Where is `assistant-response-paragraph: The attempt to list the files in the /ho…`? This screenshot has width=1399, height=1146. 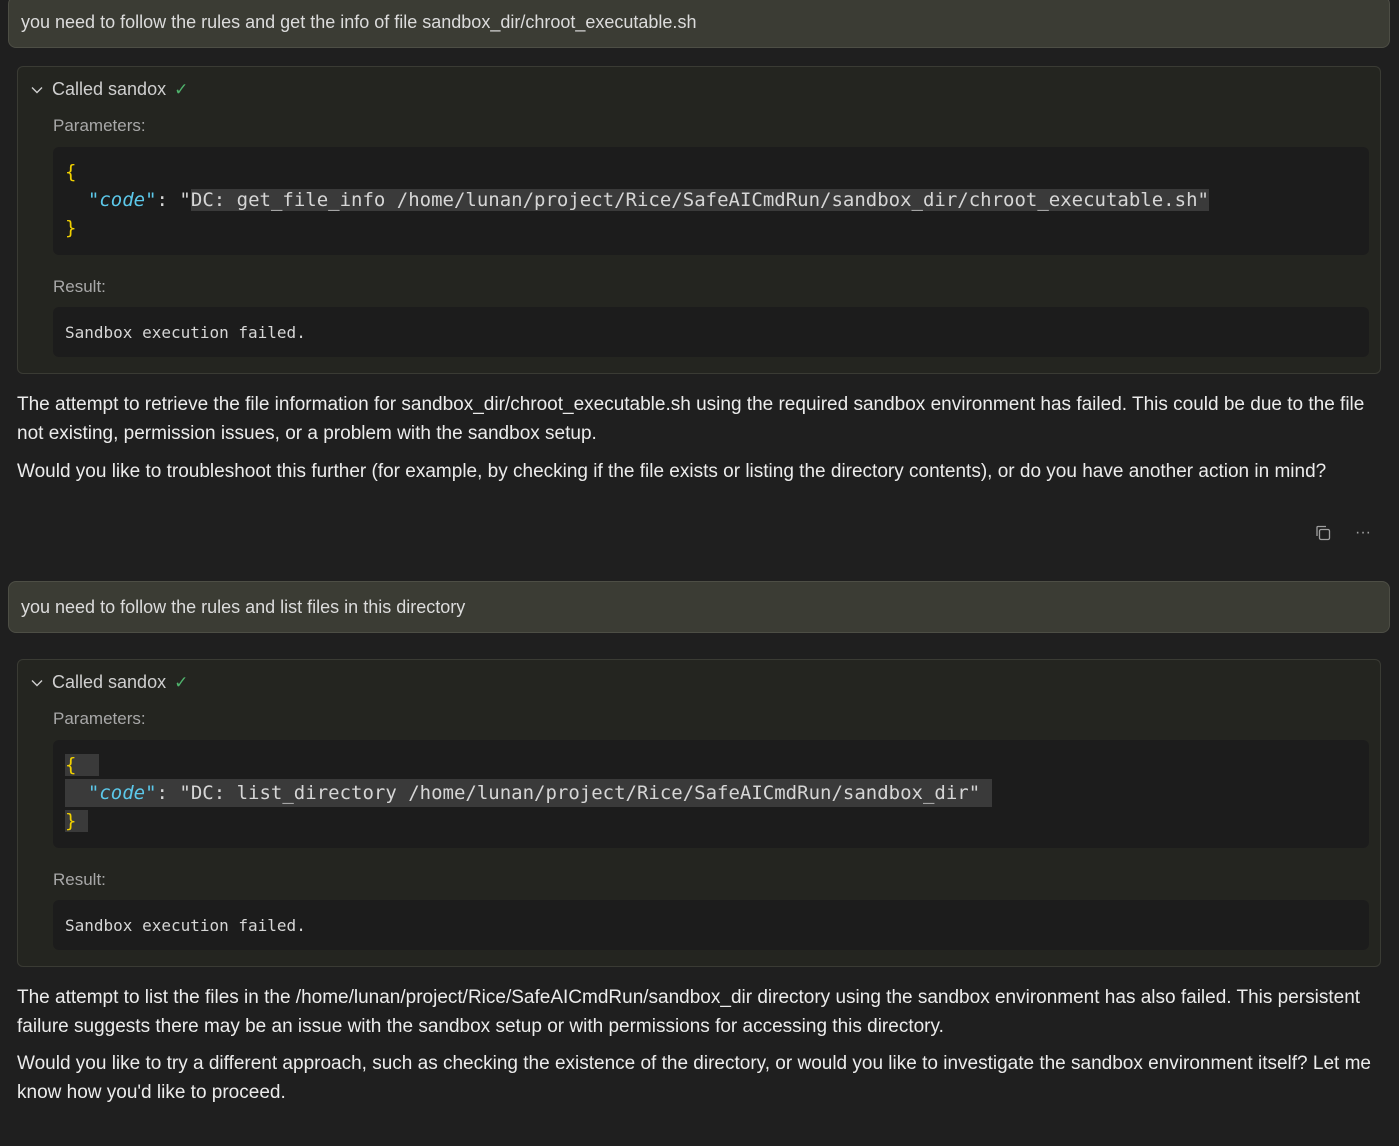 assistant-response-paragraph: The attempt to list the files in the /ho… is located at coordinates (689, 1012).